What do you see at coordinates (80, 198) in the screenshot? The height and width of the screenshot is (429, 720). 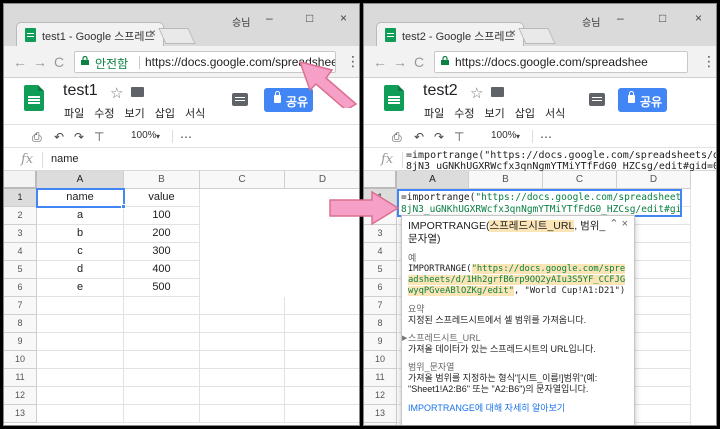 I see `cell-a1: name` at bounding box center [80, 198].